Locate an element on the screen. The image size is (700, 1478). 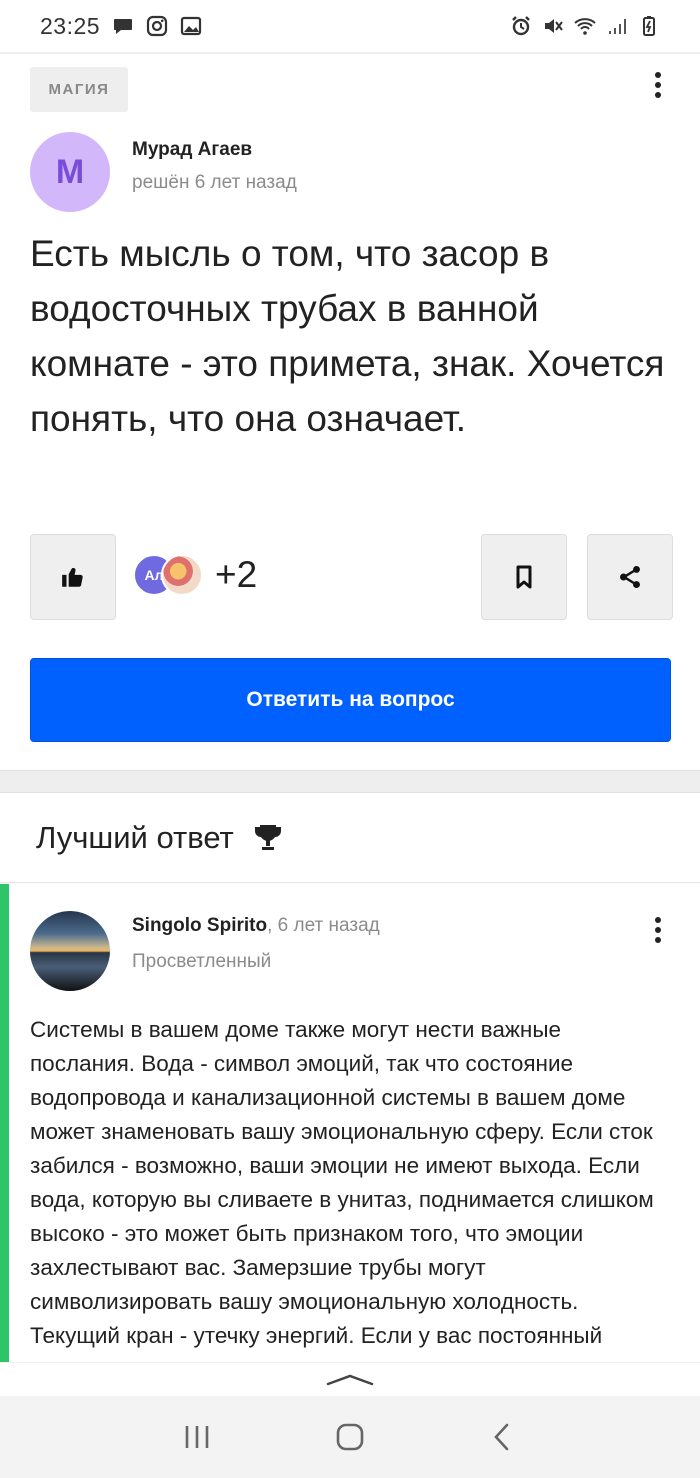
system-icons is located at coordinates (585, 26).